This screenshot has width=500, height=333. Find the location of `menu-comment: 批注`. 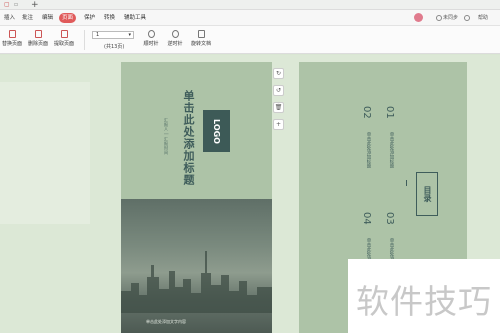

menu-comment: 批注 is located at coordinates (27, 18).